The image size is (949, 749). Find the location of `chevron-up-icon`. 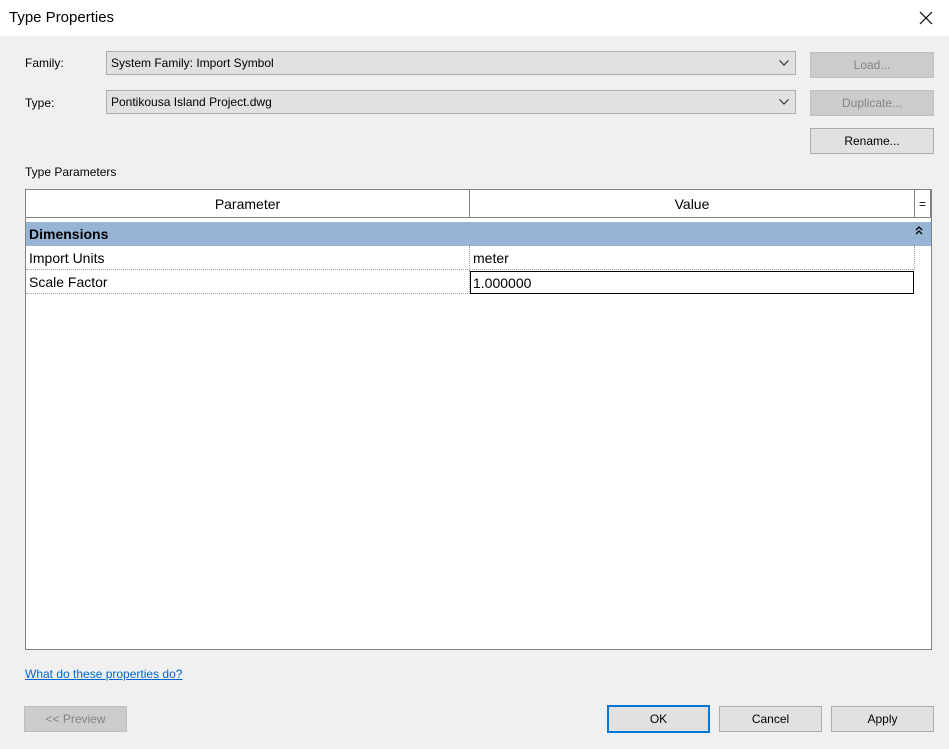

chevron-up-icon is located at coordinates (919, 231).